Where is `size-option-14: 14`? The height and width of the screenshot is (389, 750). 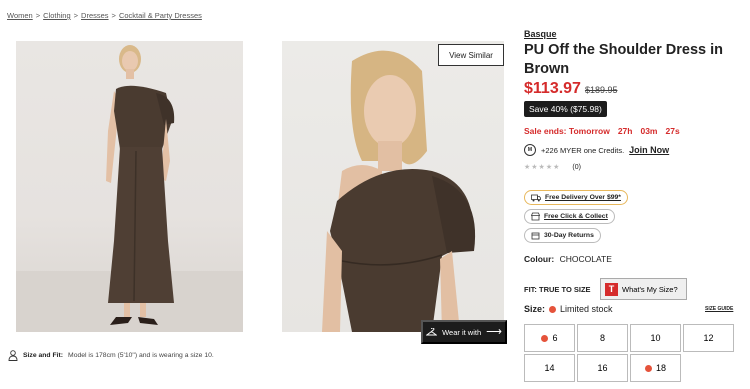
size-option-14: 14 is located at coordinates (549, 368).